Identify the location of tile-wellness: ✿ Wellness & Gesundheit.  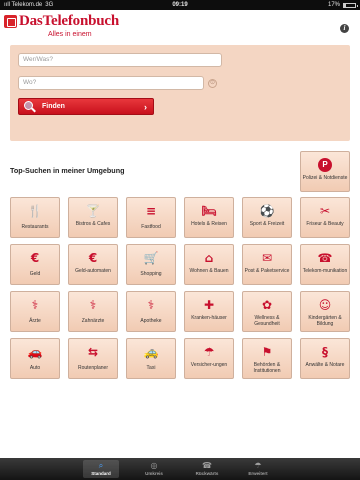
(267, 311).